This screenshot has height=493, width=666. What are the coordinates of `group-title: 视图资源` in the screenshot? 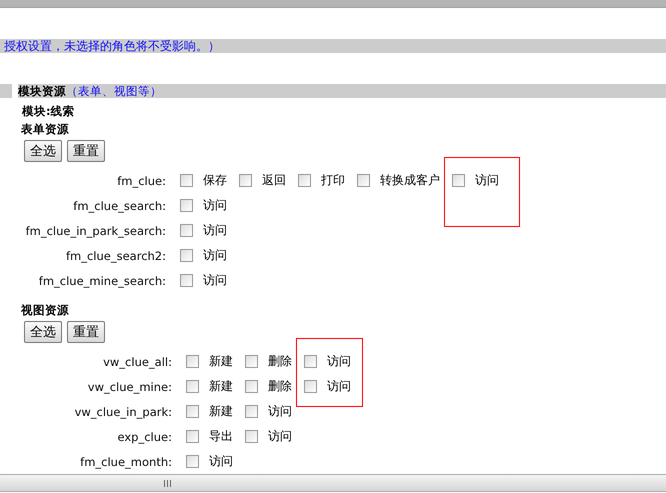 It's located at (45, 310).